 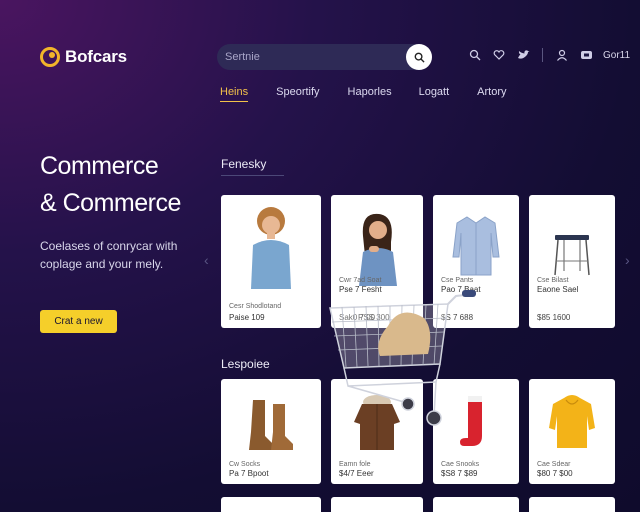 I want to click on cta-button: Crat a new, so click(x=78, y=321).